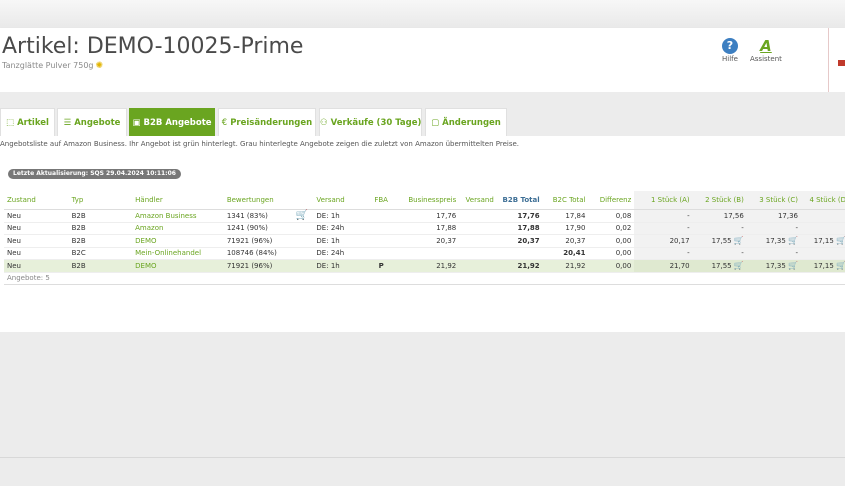 The width and height of the screenshot is (845, 486). Describe the element at coordinates (48, 65) in the screenshot. I see `product-name: Tanzglätte Pulver 750g` at that location.